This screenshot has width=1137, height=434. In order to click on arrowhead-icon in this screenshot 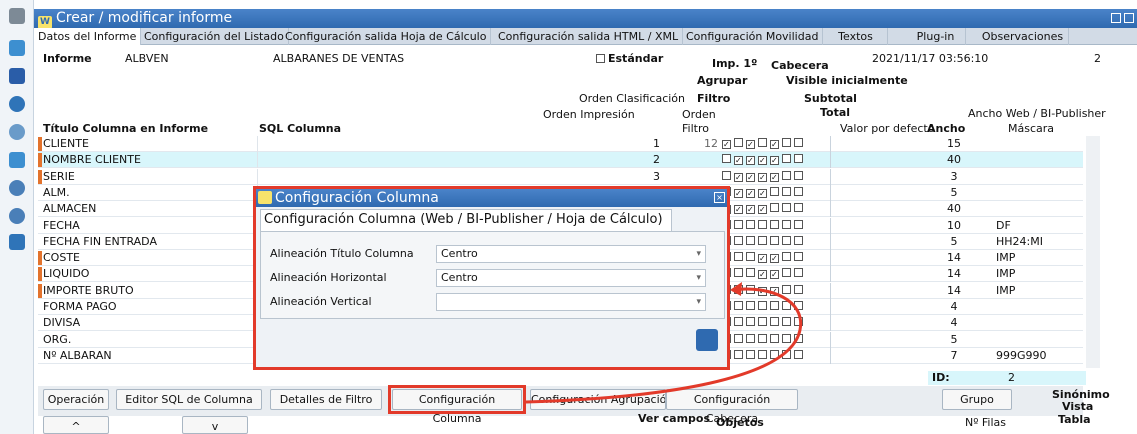, I will do `click(736, 289)`.